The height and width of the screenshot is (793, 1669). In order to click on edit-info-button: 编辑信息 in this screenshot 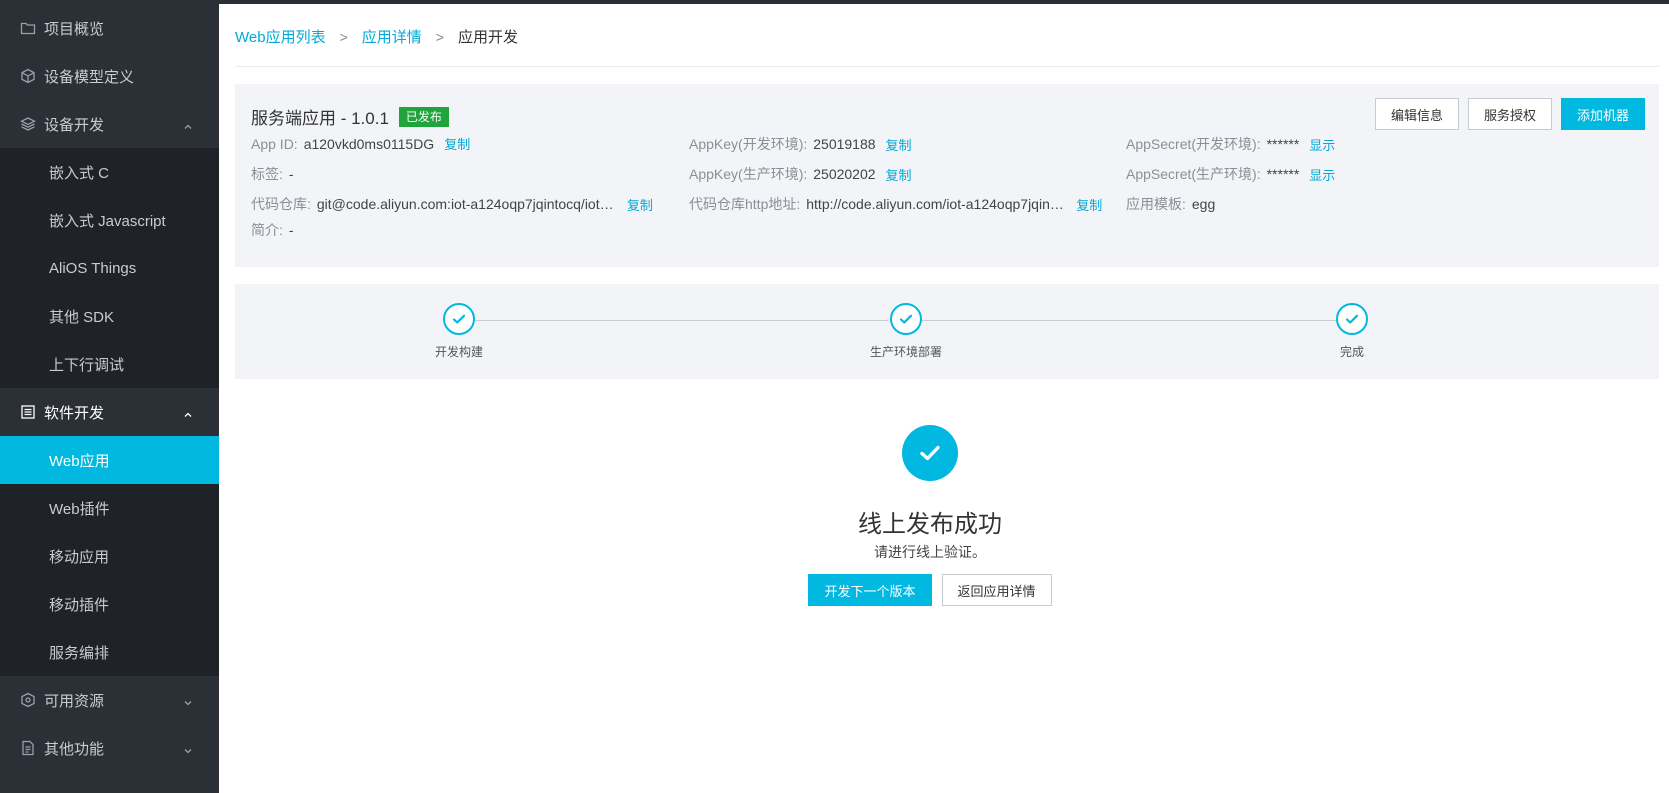, I will do `click(1416, 114)`.